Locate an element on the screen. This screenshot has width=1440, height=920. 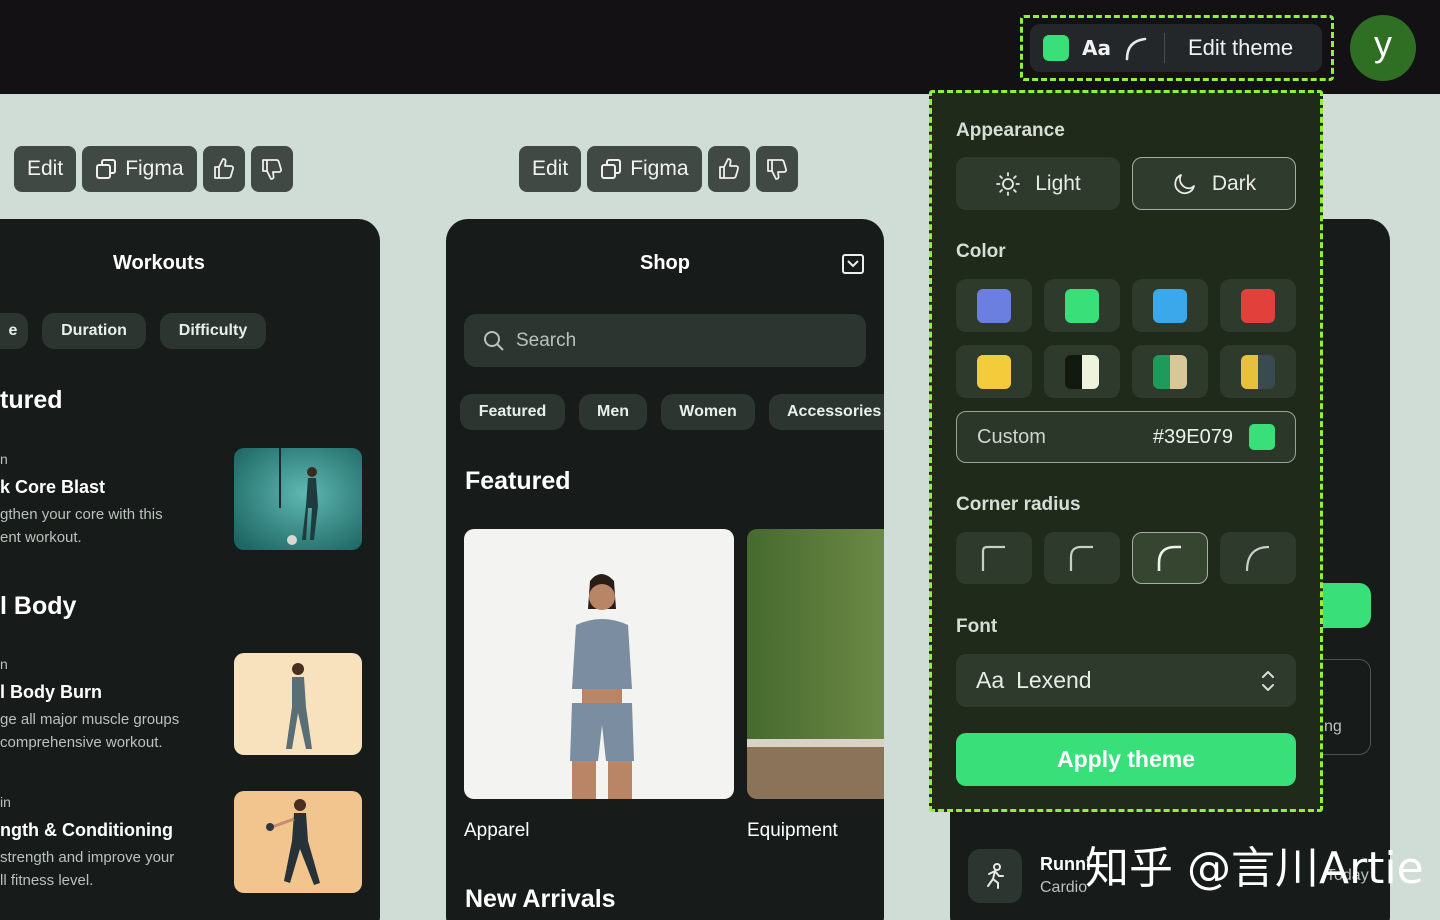
custom-label: Custom is located at coordinates (1011, 436).